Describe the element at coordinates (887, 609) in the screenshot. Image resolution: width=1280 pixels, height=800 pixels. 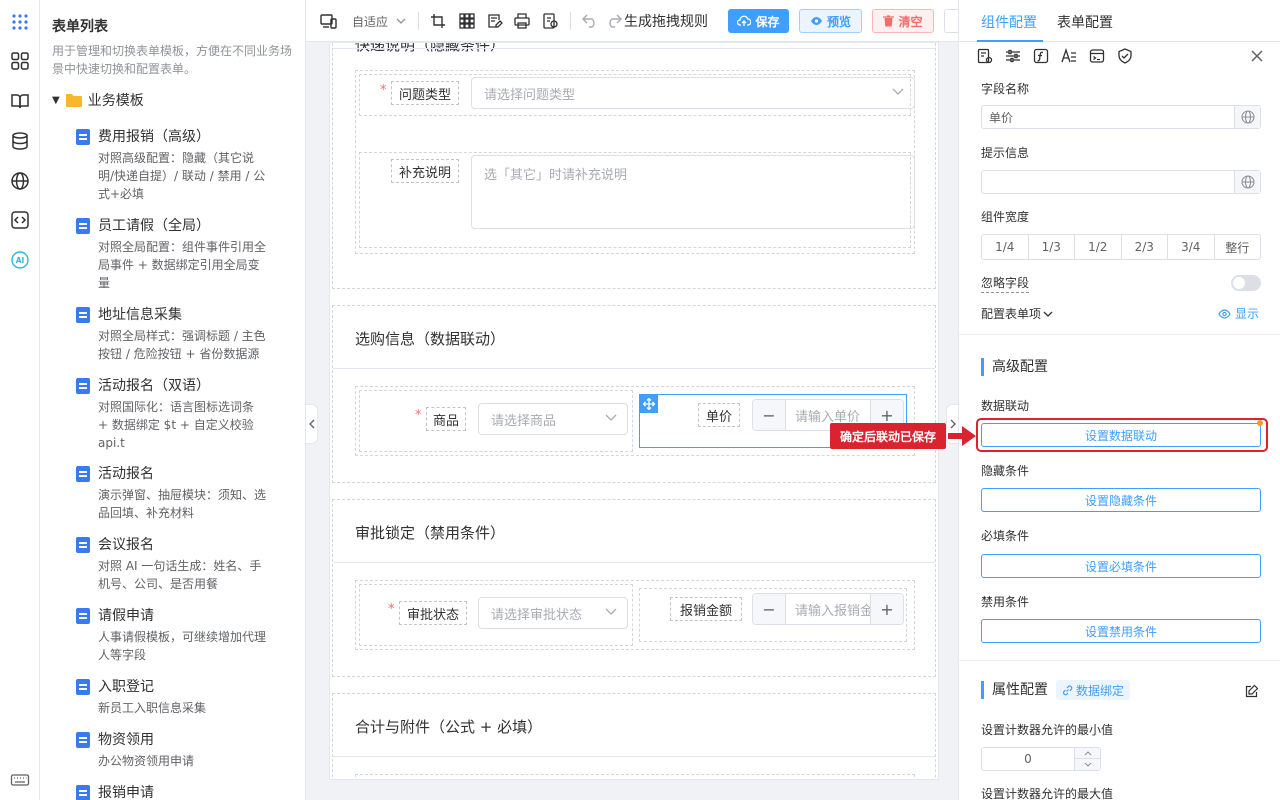
I see `plus-button: +` at that location.